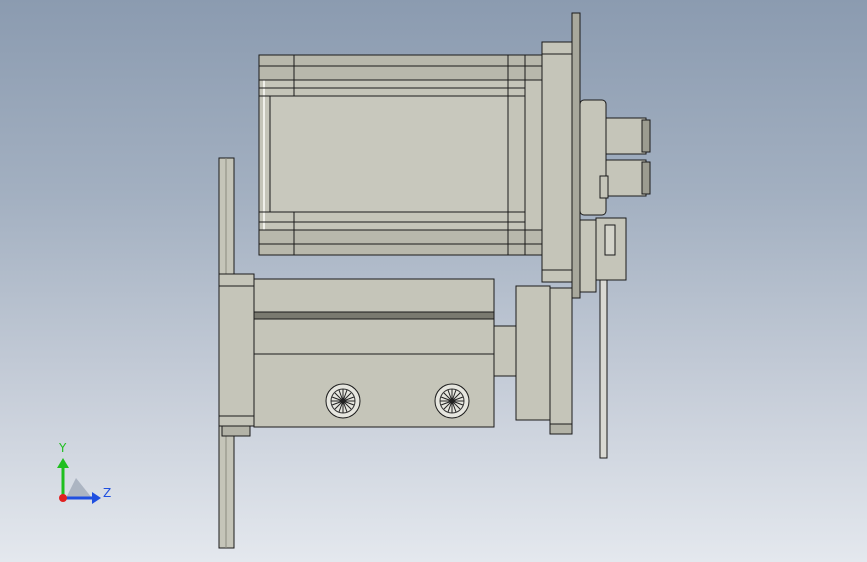  I want to click on screw-left, so click(343, 401).